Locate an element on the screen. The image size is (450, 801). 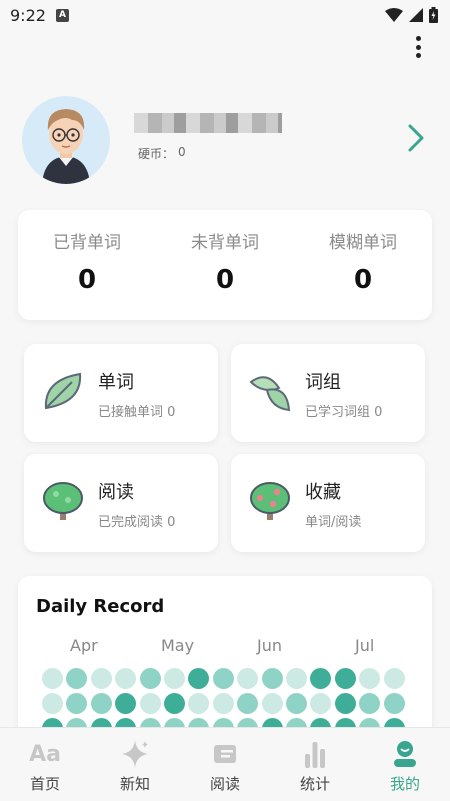
avatar is located at coordinates (66, 140).